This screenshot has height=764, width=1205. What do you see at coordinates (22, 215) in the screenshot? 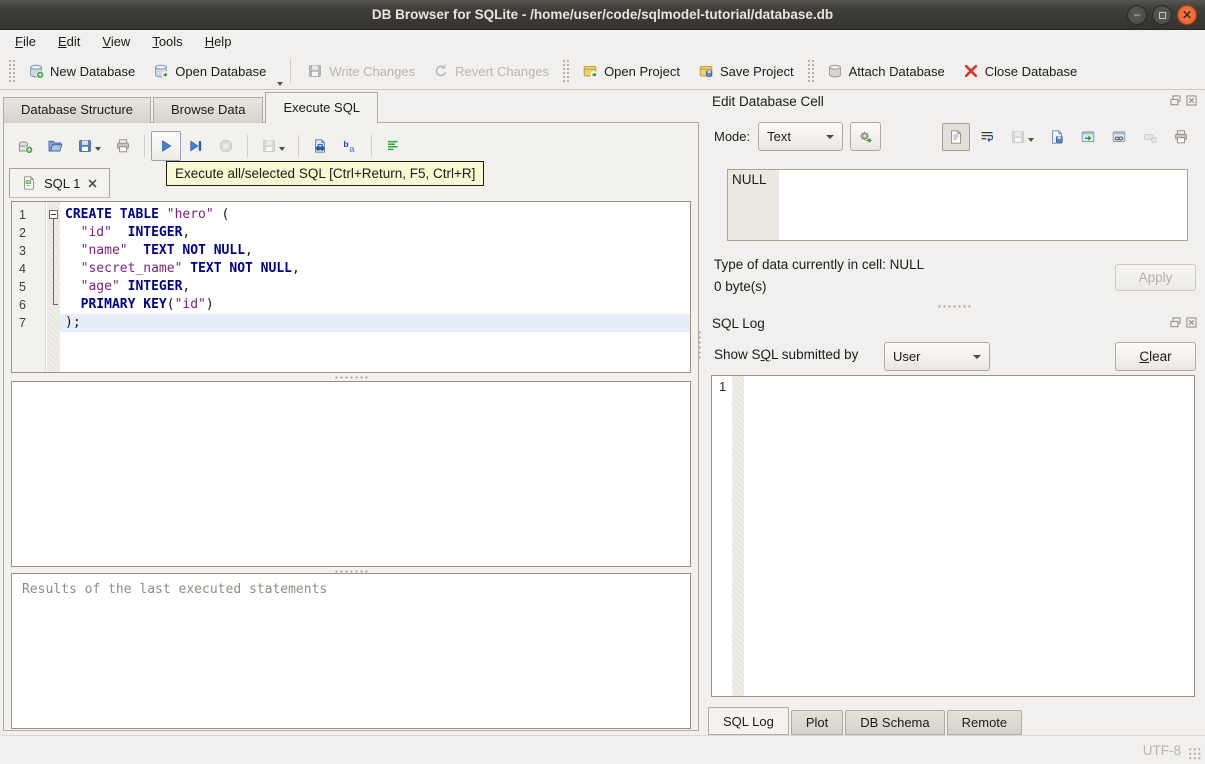
I see `line-number: 1` at bounding box center [22, 215].